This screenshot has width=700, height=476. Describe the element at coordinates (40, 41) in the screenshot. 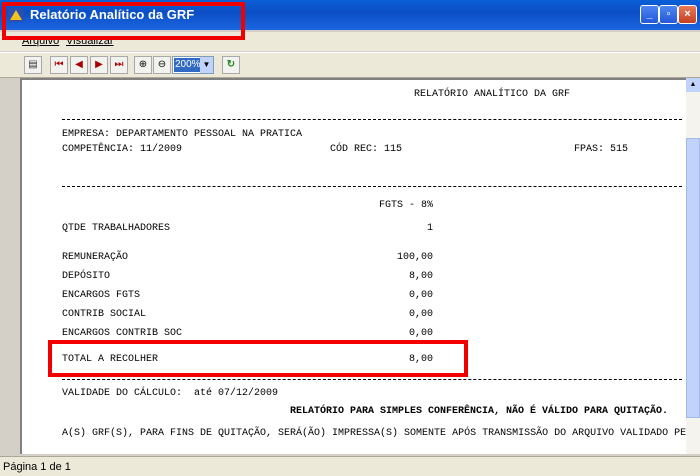

I see `menu-arquivo: Arquivo` at that location.